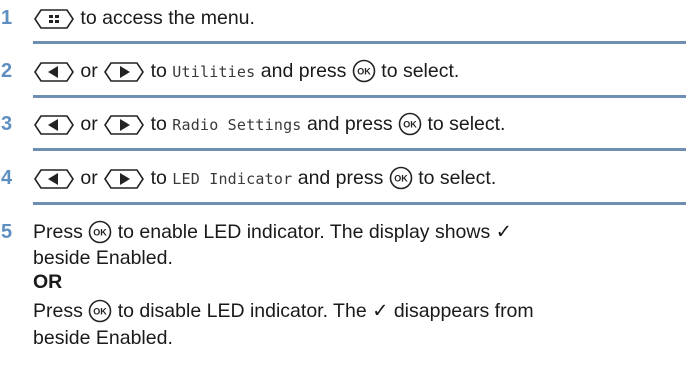 Image resolution: width=686 pixels, height=375 pixels. Describe the element at coordinates (7, 232) in the screenshot. I see `step-number: 5` at that location.